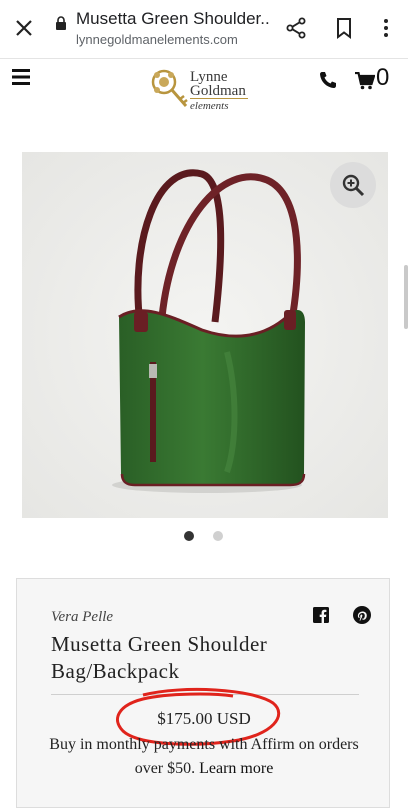  Describe the element at coordinates (176, 39) in the screenshot. I see `page-url: lynnegoldmanelements.com` at that location.